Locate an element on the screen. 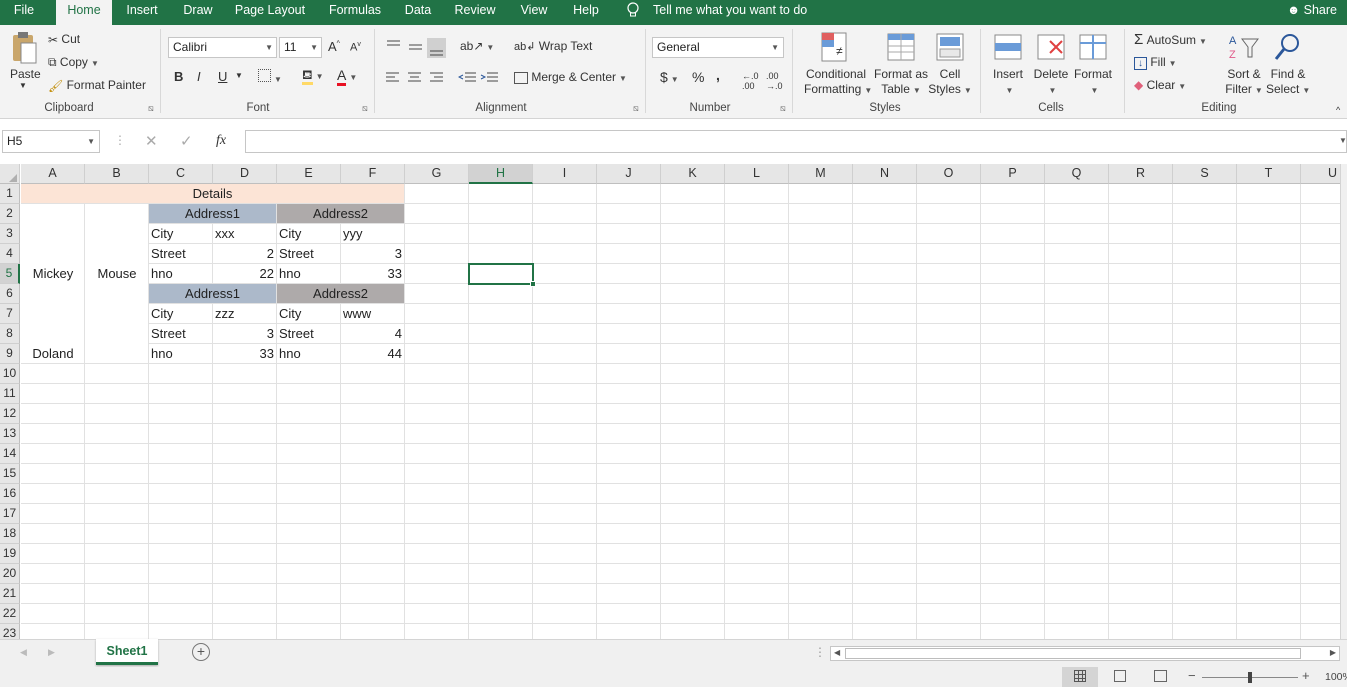 The image size is (1347, 687). column-header: F is located at coordinates (373, 174).